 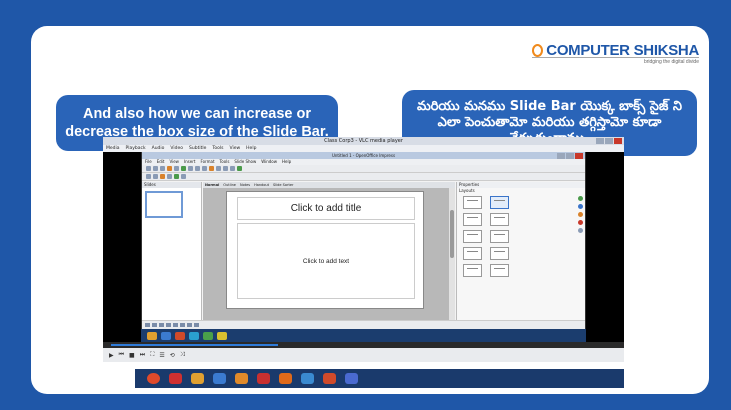 I want to click on open-icon, so click(x=155, y=168).